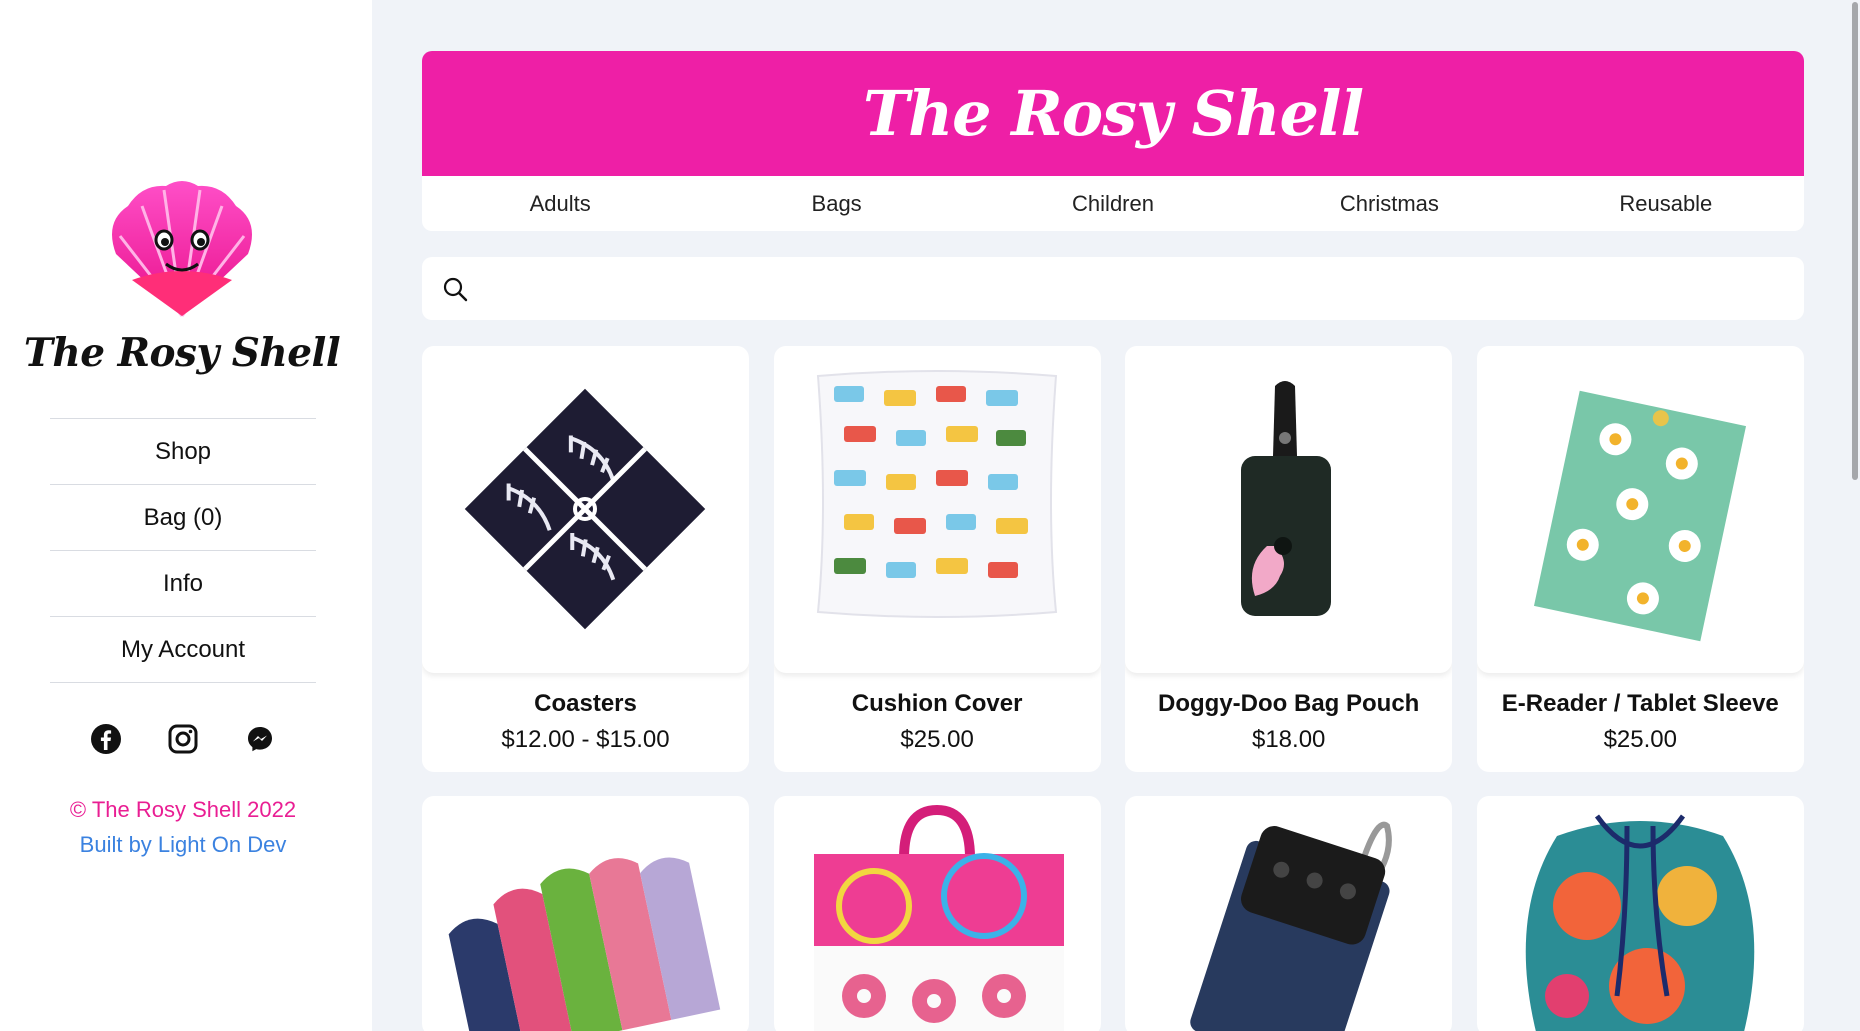  I want to click on social-links, so click(183, 739).